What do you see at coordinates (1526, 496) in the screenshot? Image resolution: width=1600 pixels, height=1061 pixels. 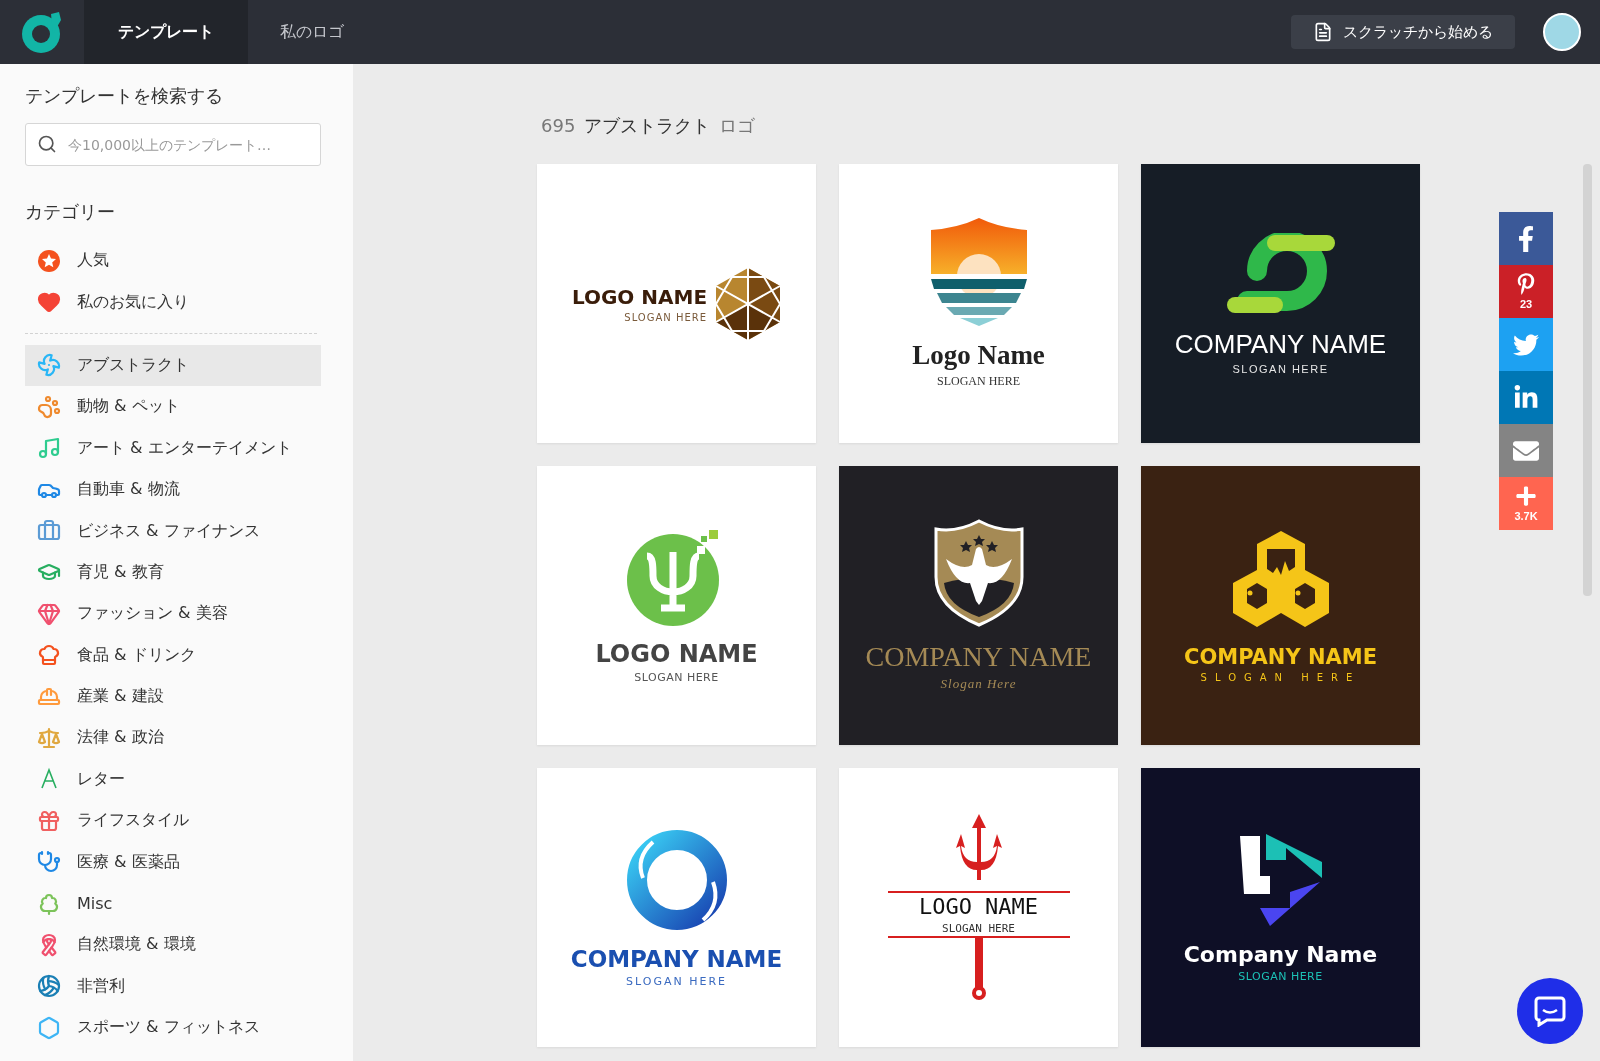 I see `plus-icon` at bounding box center [1526, 496].